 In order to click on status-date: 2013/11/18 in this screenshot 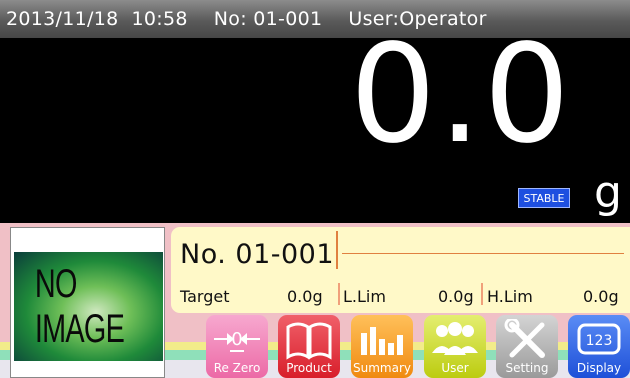, I will do `click(62, 19)`.